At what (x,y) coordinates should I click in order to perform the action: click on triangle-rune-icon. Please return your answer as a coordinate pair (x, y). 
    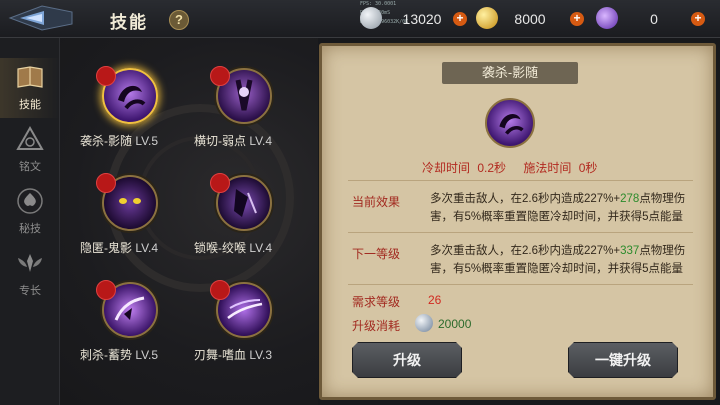
    Looking at the image, I should click on (30, 137).